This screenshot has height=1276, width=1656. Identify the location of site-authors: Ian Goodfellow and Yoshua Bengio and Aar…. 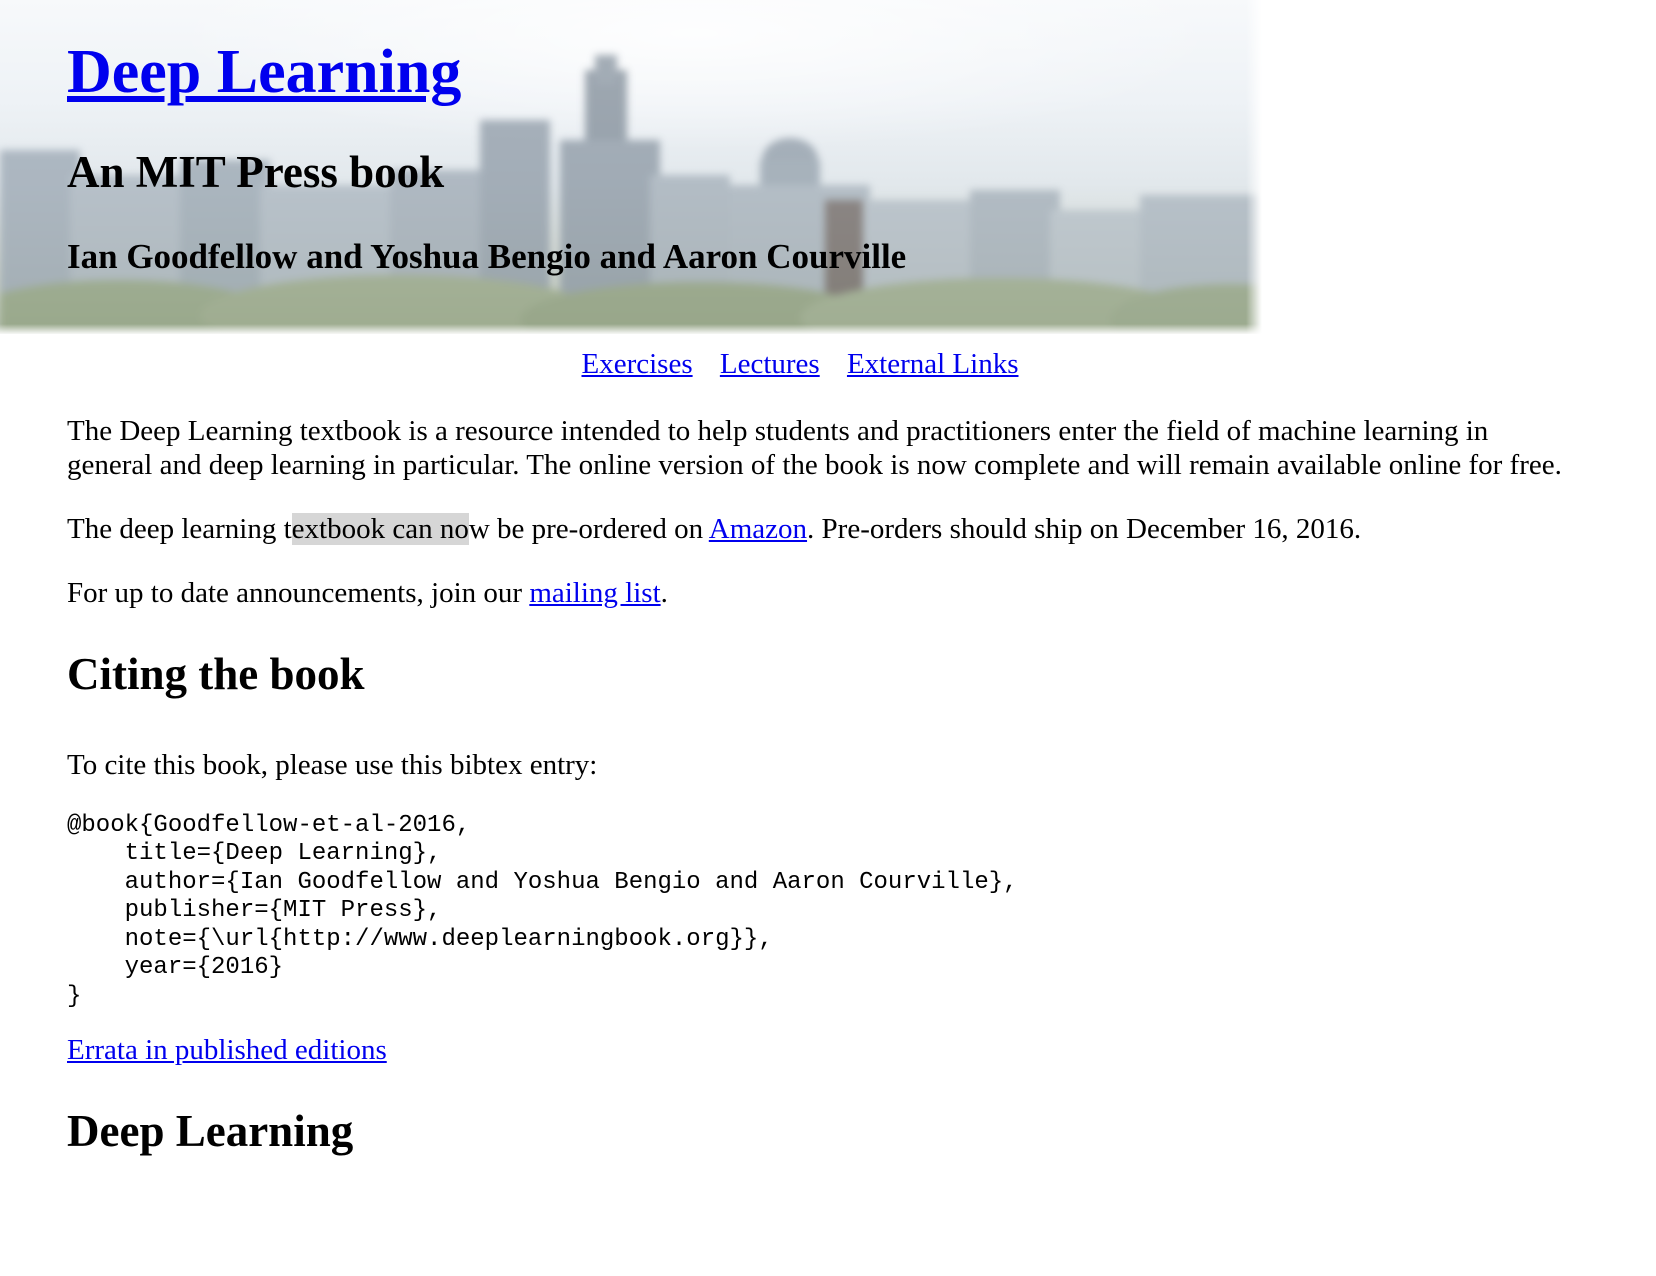
(487, 256).